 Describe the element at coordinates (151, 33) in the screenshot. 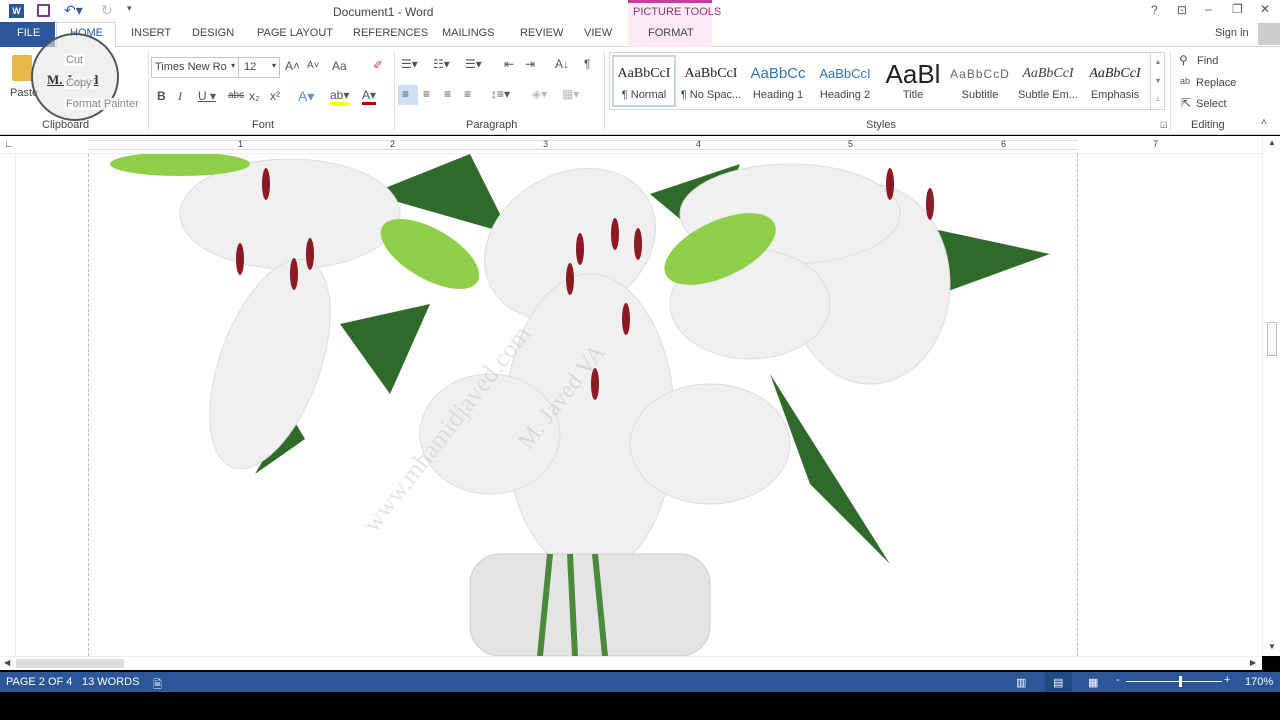

I see `tab-insert: INSERT` at that location.